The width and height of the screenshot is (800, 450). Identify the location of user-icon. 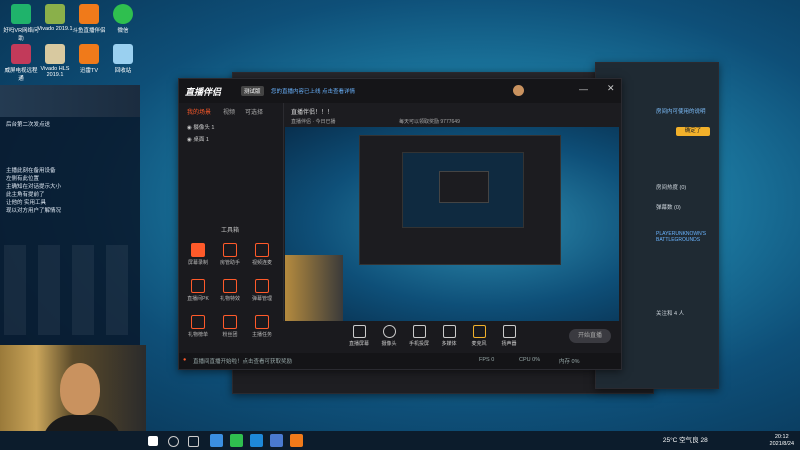
(230, 250).